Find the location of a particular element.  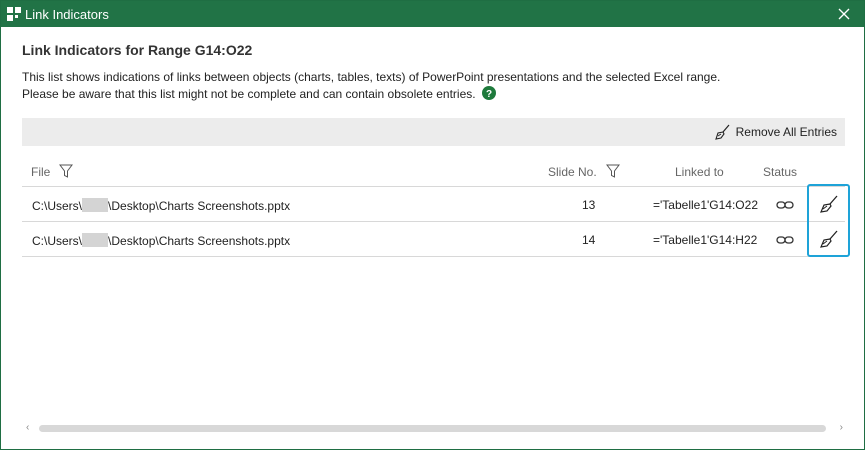

column-header-file: File is located at coordinates (40, 172).